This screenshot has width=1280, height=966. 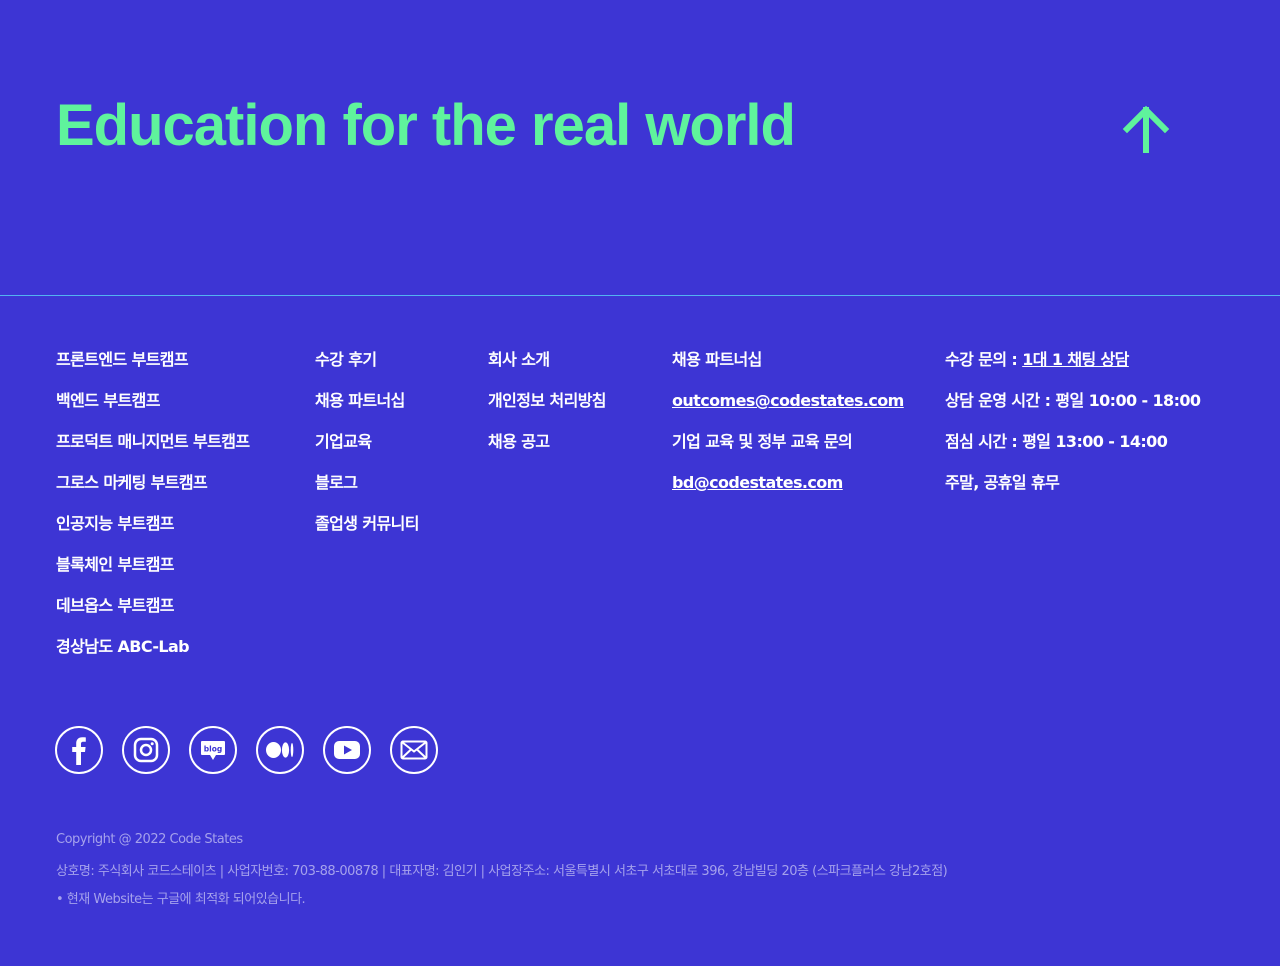 I want to click on blog-icon: blog, so click(x=213, y=750).